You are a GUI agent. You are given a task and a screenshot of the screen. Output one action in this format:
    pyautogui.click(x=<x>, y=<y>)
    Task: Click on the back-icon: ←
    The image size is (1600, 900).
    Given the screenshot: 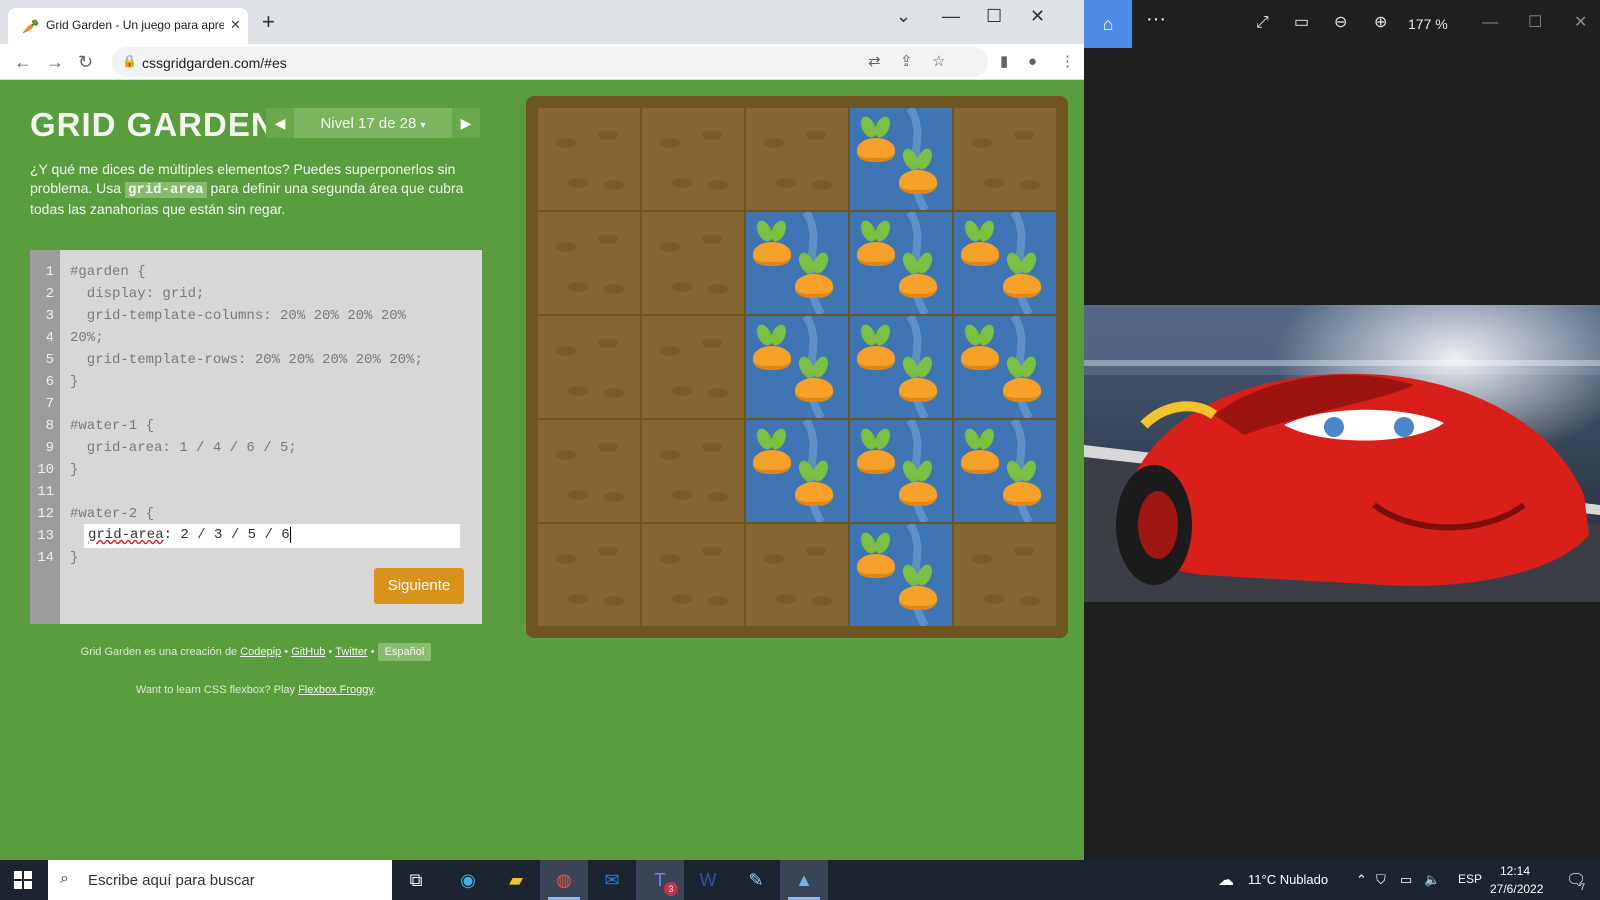 What is the action you would take?
    pyautogui.click(x=23, y=62)
    